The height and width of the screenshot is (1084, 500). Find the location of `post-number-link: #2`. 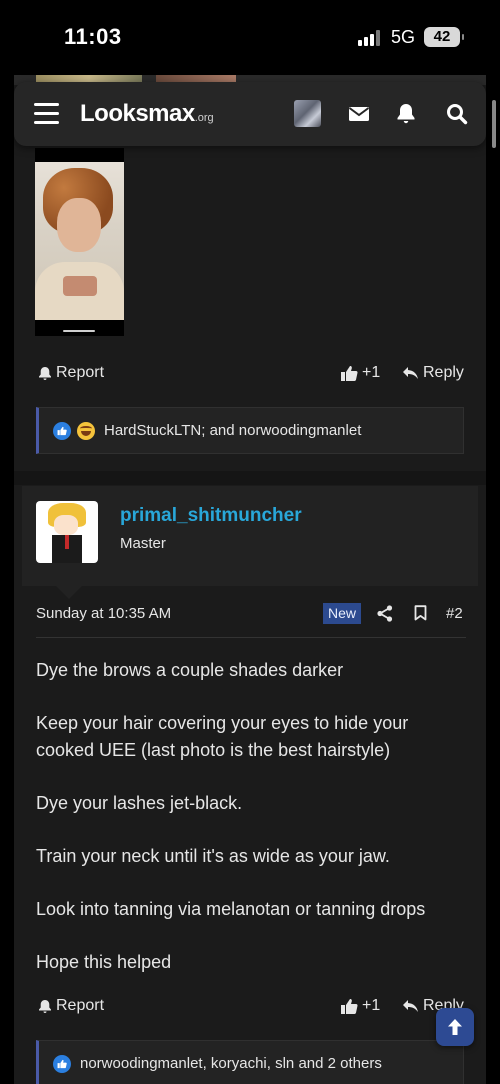

post-number-link: #2 is located at coordinates (454, 613).